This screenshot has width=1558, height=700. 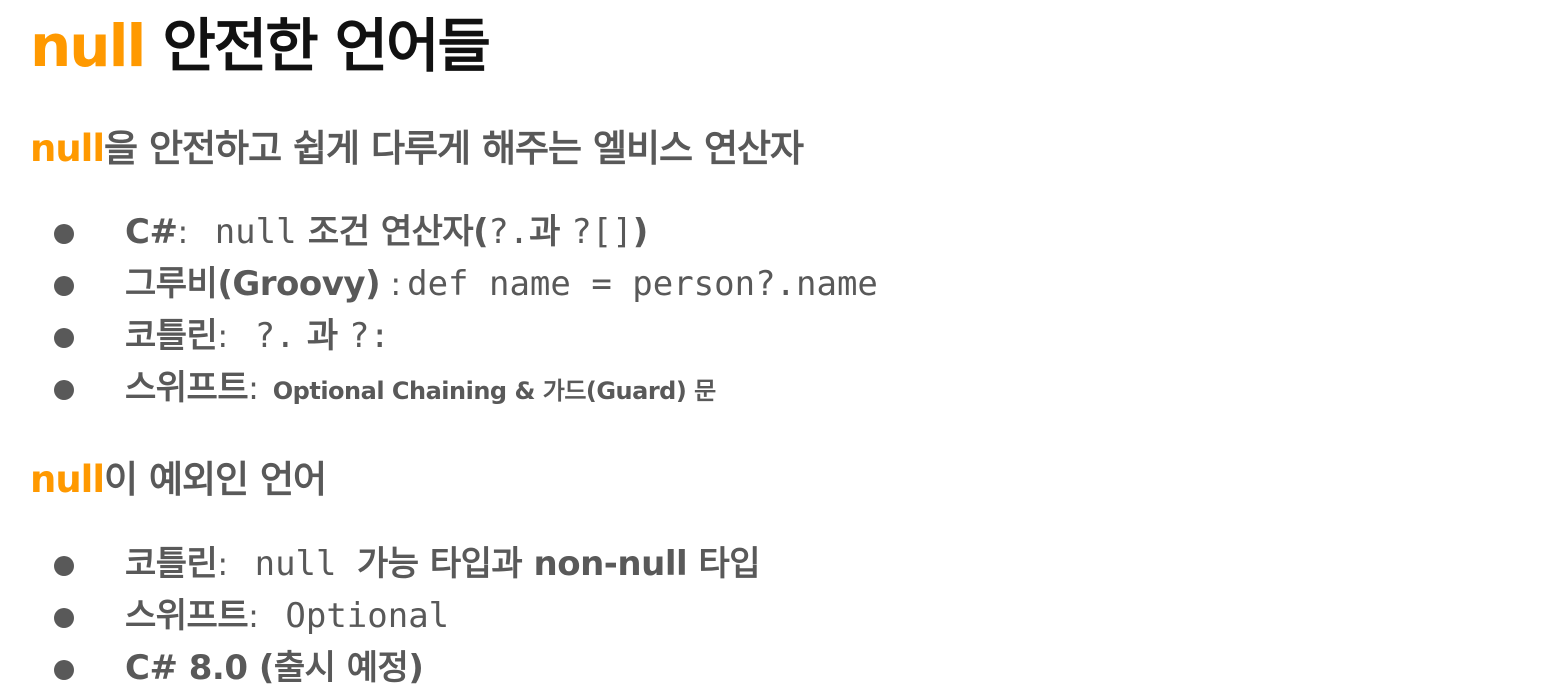 What do you see at coordinates (550, 232) in the screenshot?
I see `item-text-2: 과` at bounding box center [550, 232].